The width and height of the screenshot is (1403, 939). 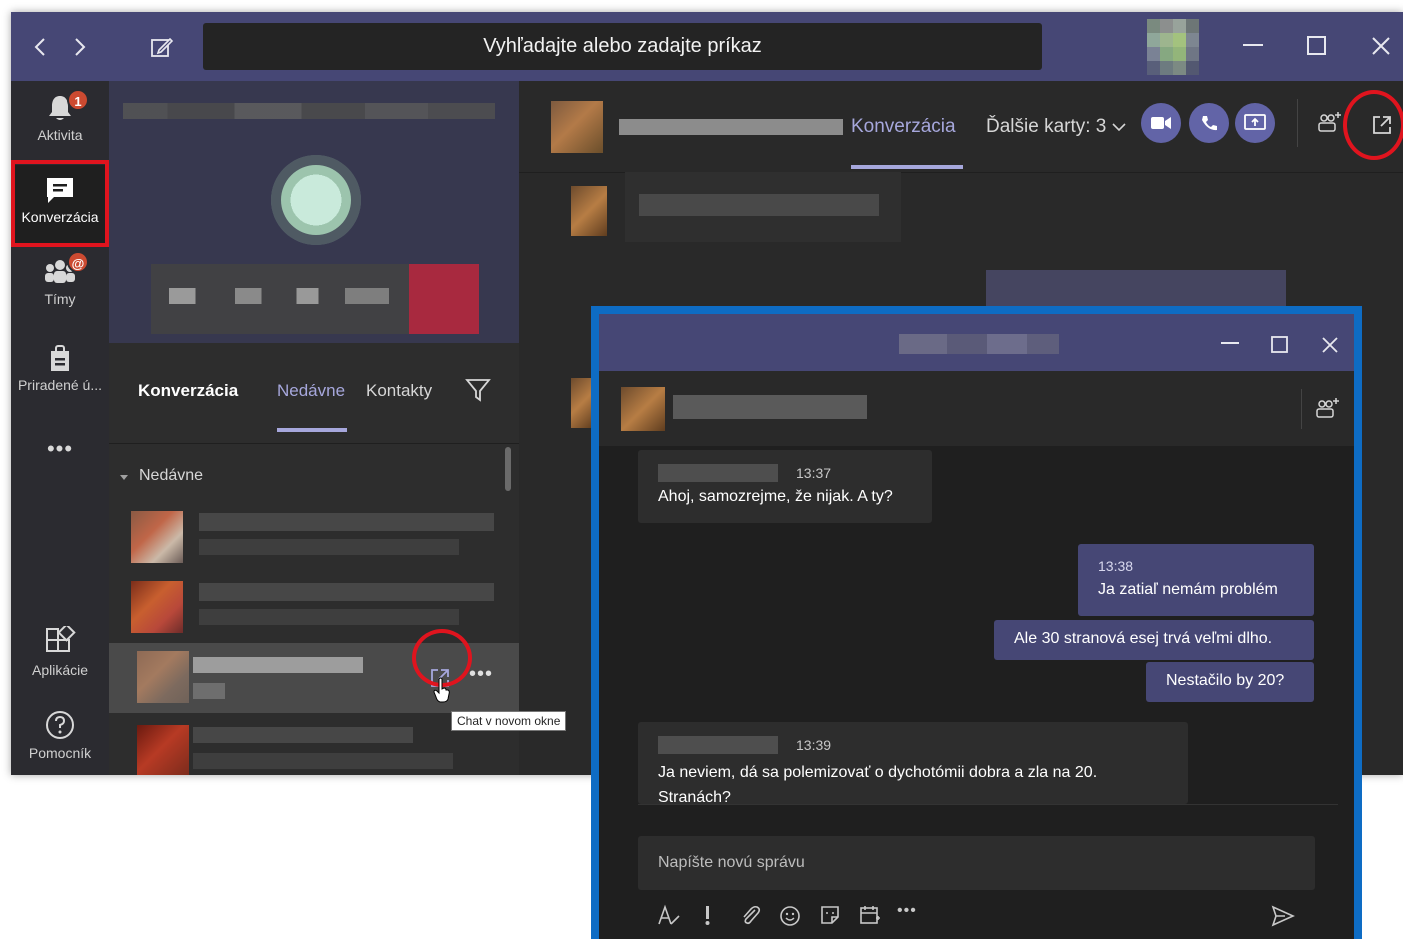 What do you see at coordinates (1116, 566) in the screenshot?
I see `message-time: 13:38` at bounding box center [1116, 566].